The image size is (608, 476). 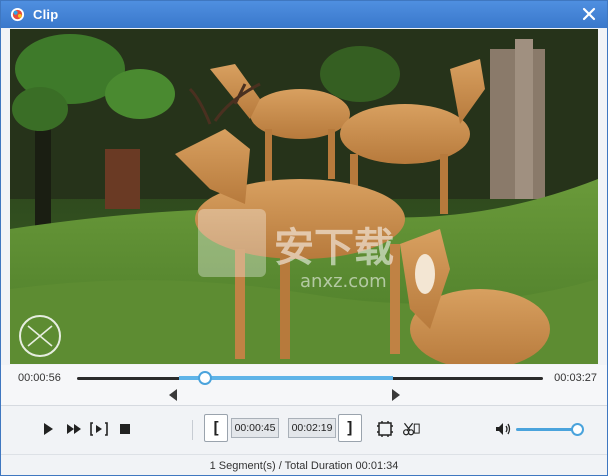 What do you see at coordinates (350, 428) in the screenshot?
I see `set-end-button: ]` at bounding box center [350, 428].